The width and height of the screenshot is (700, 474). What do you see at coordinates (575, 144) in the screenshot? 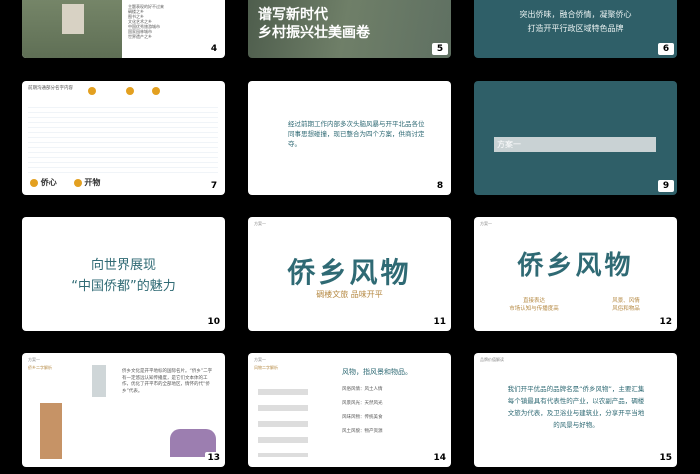
I see `slide-9-label: 方案一` at bounding box center [575, 144].